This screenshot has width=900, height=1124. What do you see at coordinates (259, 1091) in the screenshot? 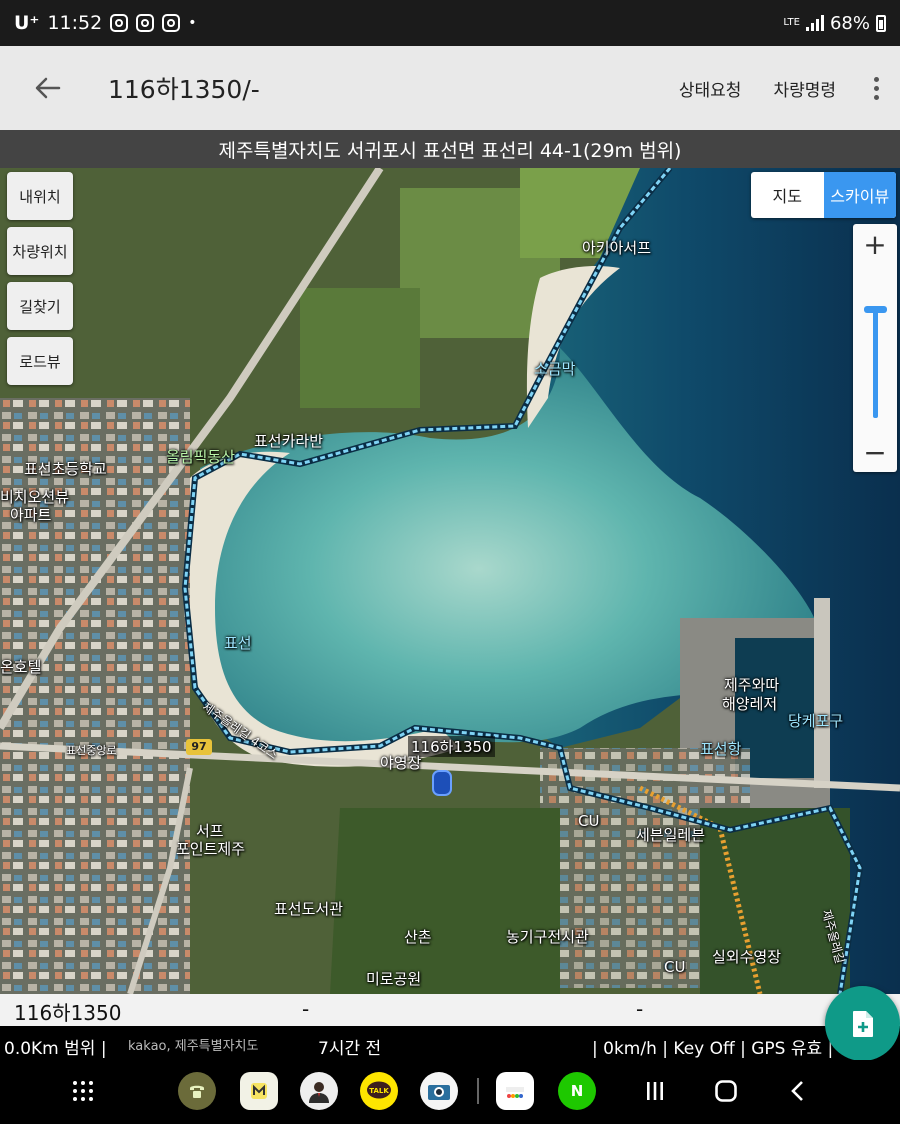
I see `memo-app-icon` at bounding box center [259, 1091].